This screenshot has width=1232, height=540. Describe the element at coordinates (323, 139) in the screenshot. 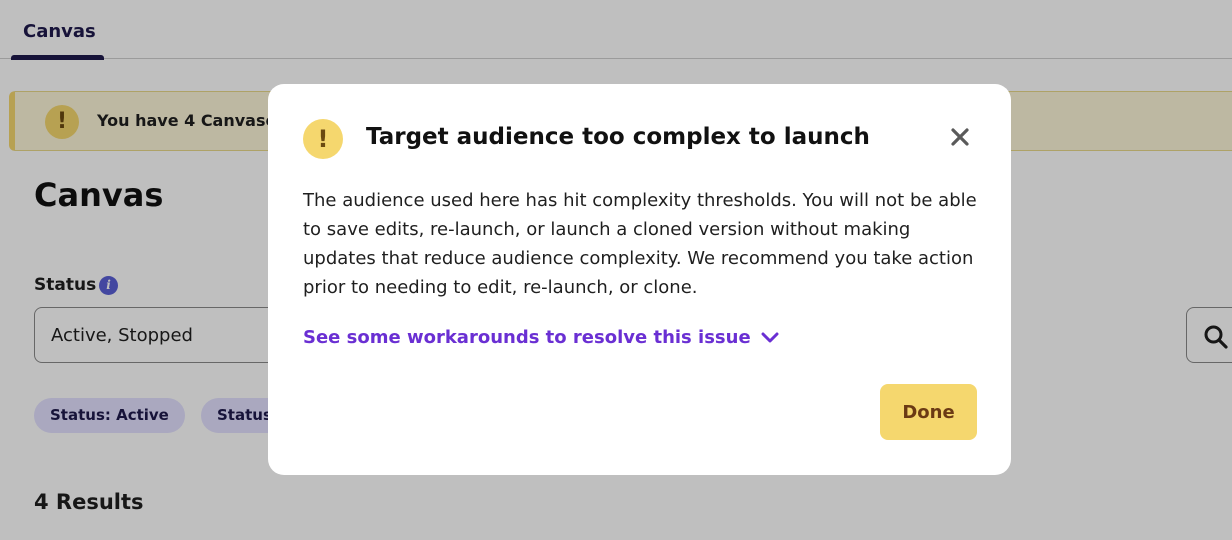

I see `exclamation-icon: !` at that location.